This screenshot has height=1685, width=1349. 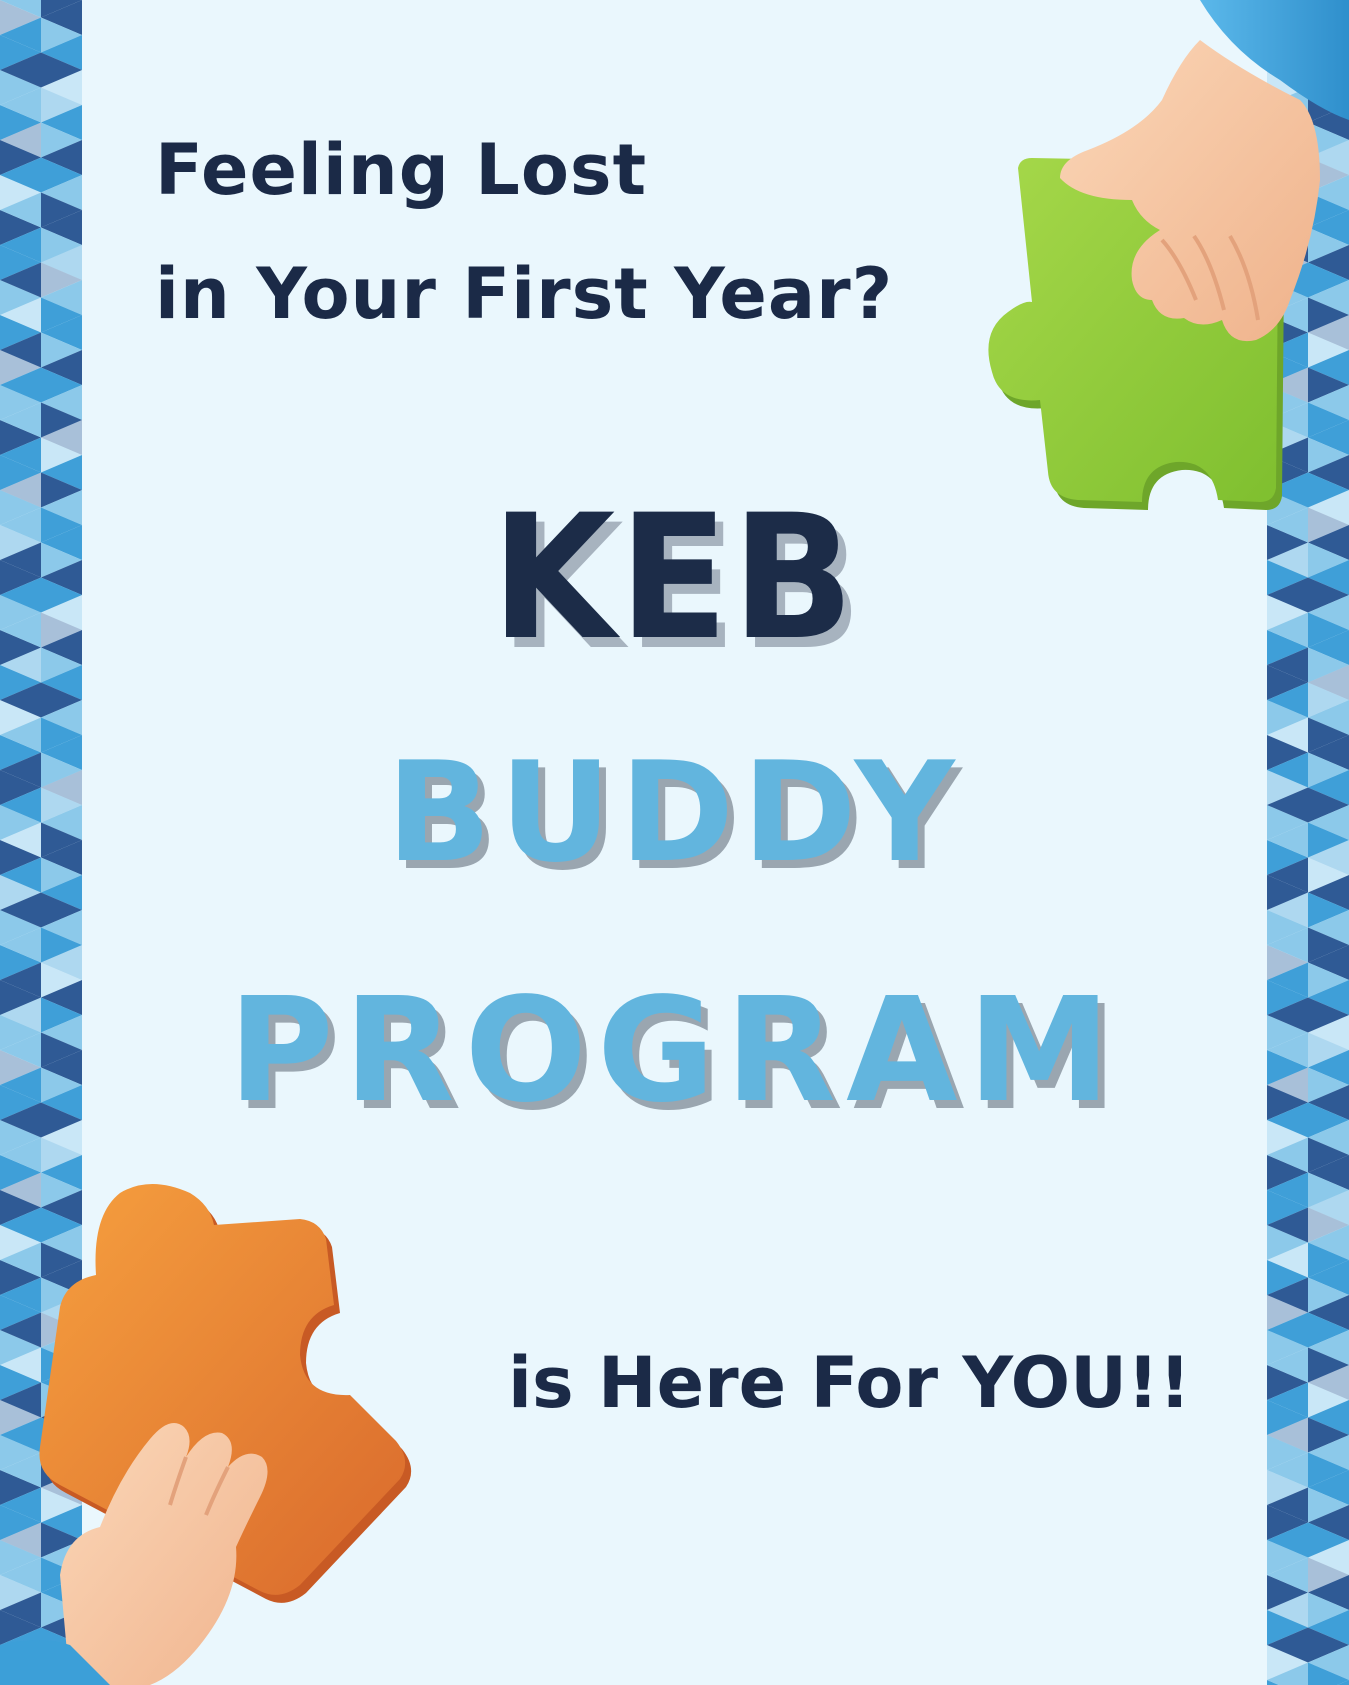 I want to click on orange-puzzle-hand-illustration, so click(x=206, y=1434).